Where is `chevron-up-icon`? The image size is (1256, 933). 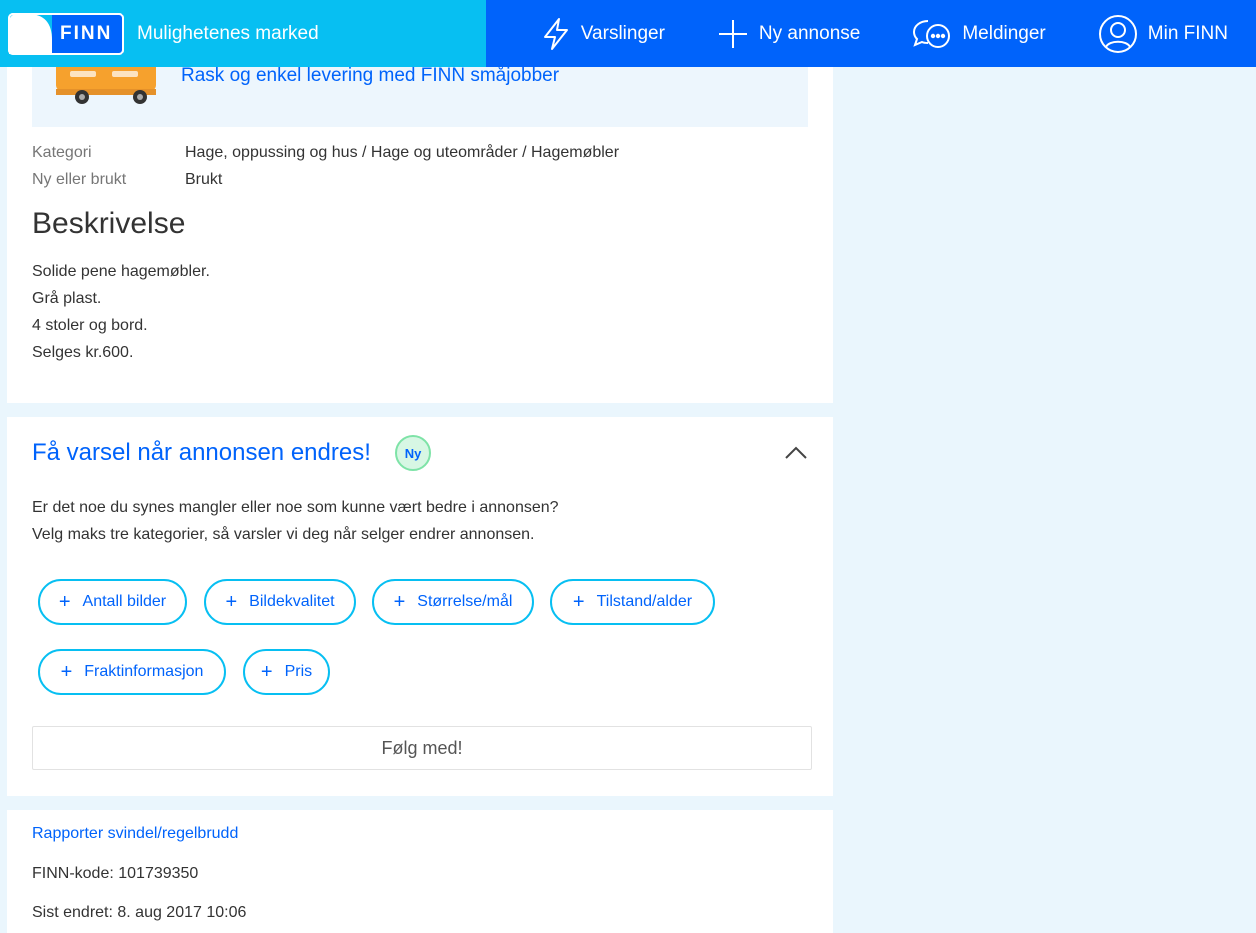
chevron-up-icon is located at coordinates (796, 453).